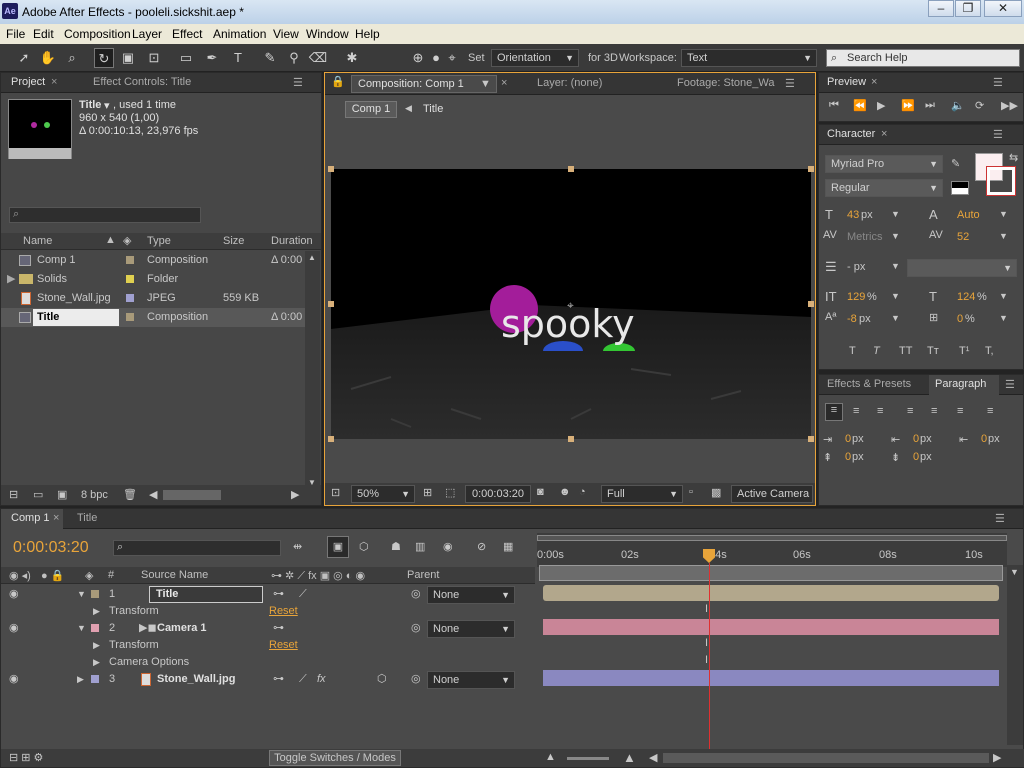 The image size is (1024, 768). What do you see at coordinates (427, 492) in the screenshot?
I see `grid-icon: ⊞` at bounding box center [427, 492].